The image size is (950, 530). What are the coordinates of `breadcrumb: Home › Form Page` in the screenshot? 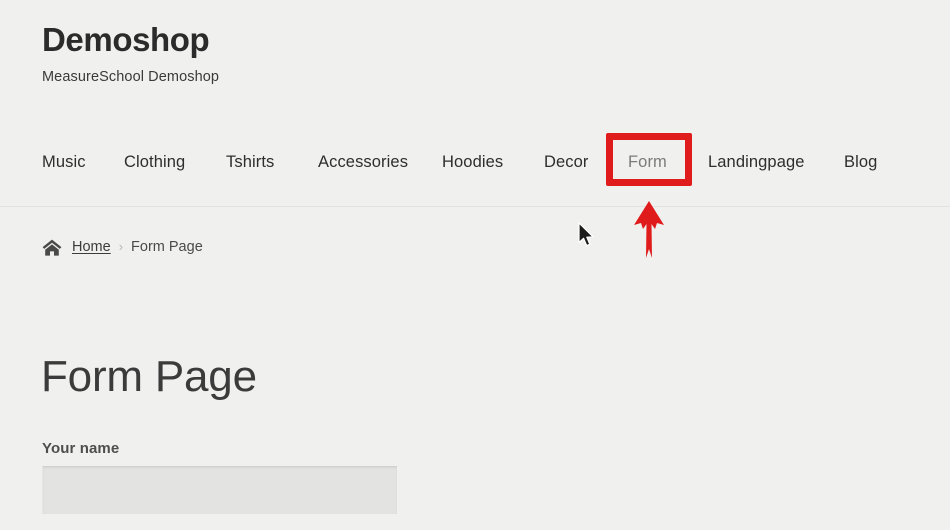 It's located at (122, 247).